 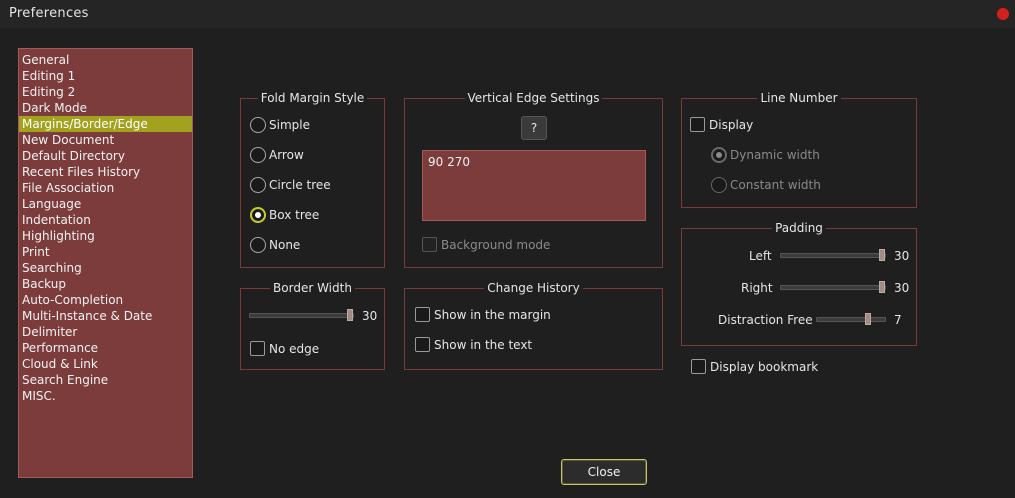 I want to click on display-bookmark-label: Display bookmark, so click(x=764, y=366).